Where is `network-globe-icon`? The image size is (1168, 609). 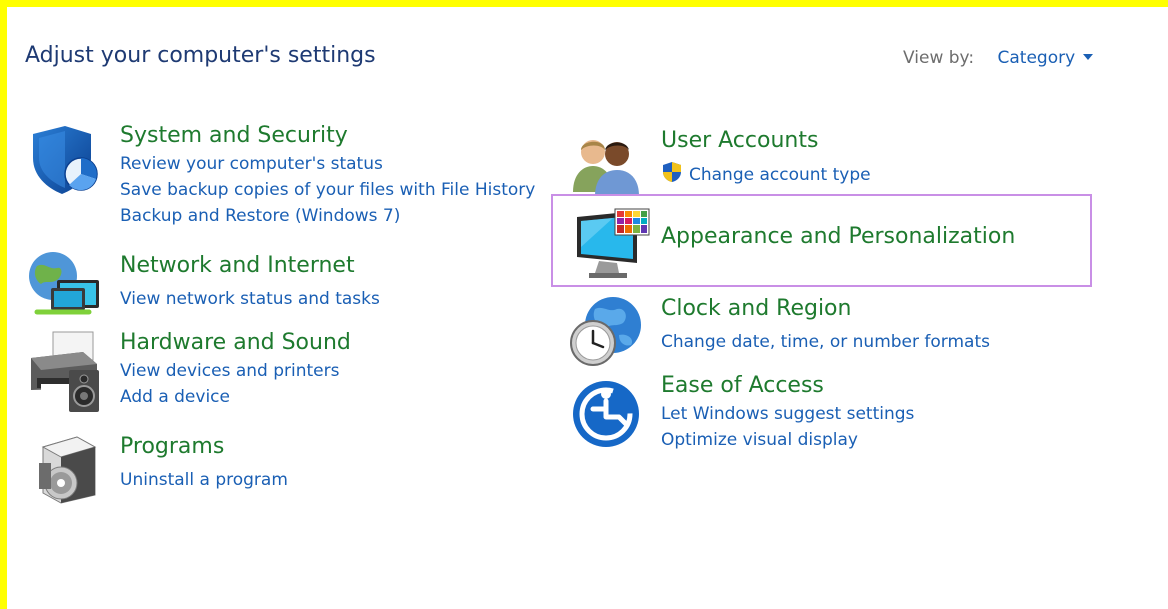 network-globe-icon is located at coordinates (65, 285).